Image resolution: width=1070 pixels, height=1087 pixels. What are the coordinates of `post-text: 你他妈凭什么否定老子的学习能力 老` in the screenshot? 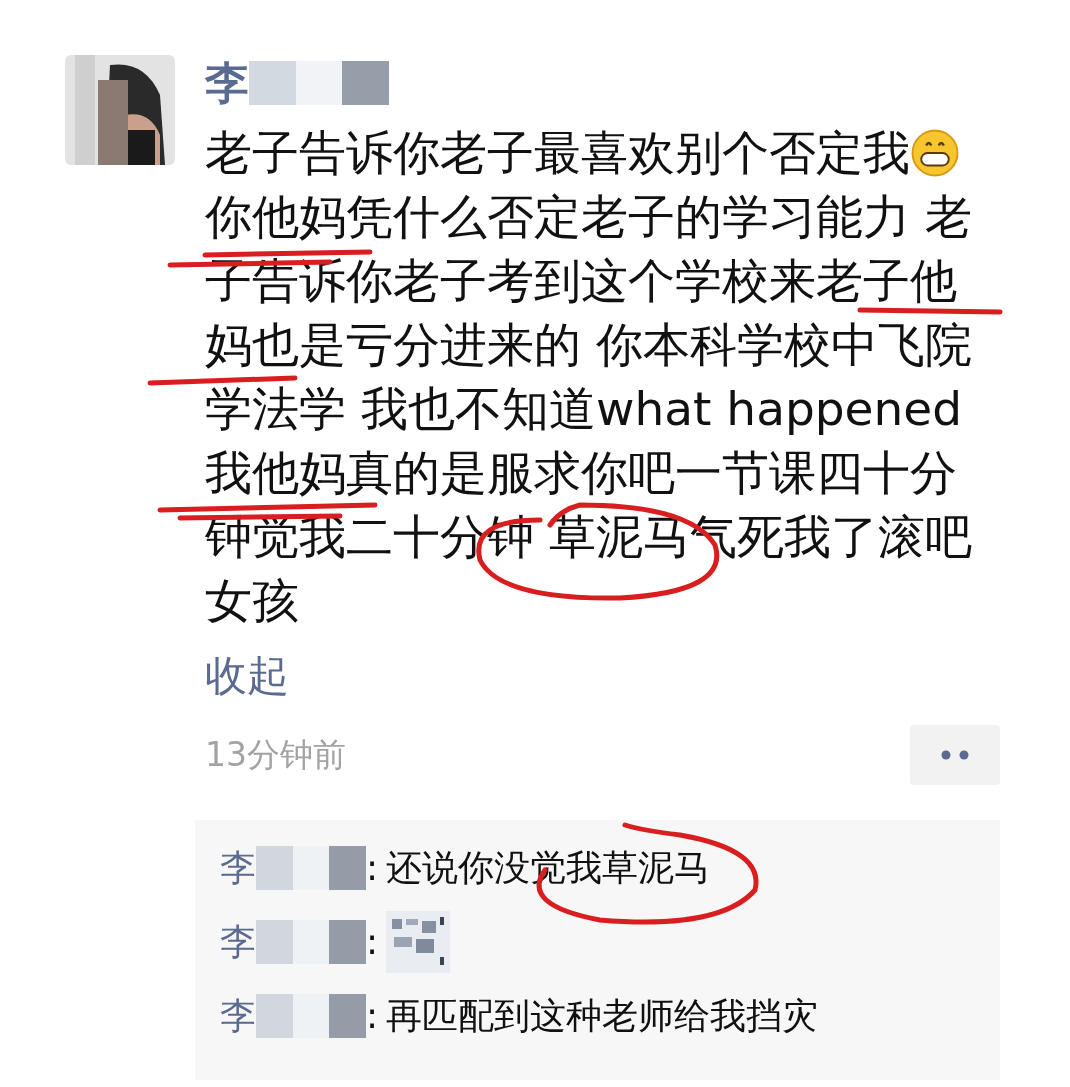 It's located at (588, 217).